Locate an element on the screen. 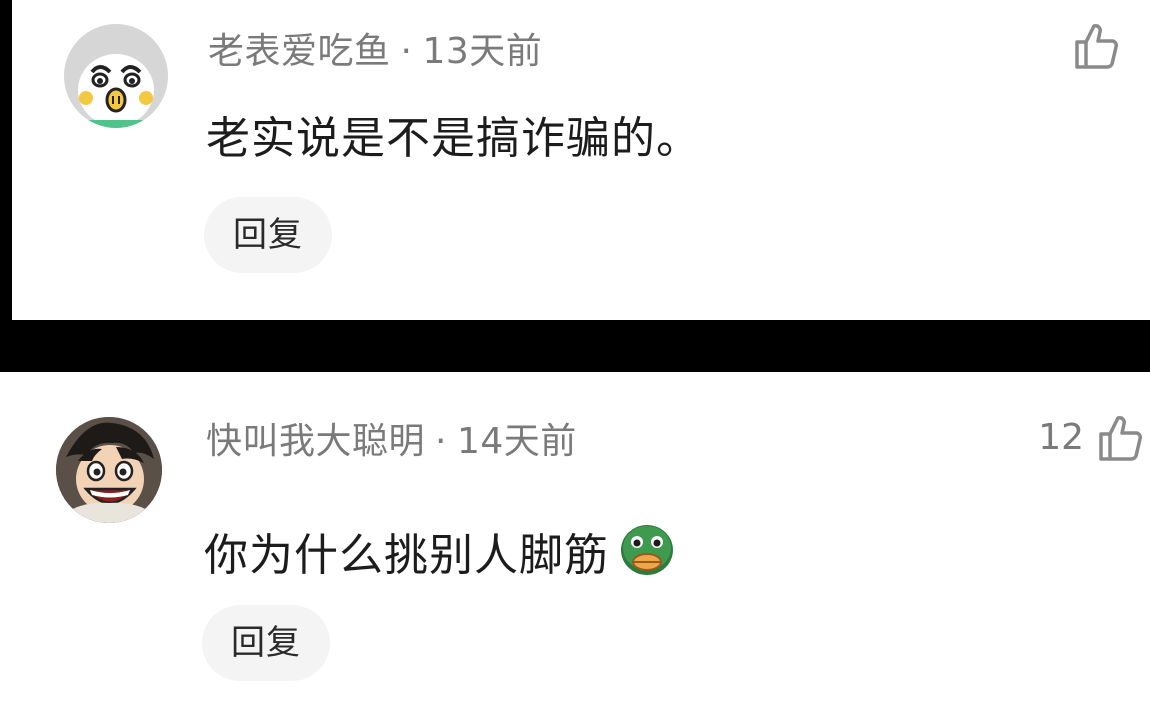  like-button is located at coordinates (1090, 46).